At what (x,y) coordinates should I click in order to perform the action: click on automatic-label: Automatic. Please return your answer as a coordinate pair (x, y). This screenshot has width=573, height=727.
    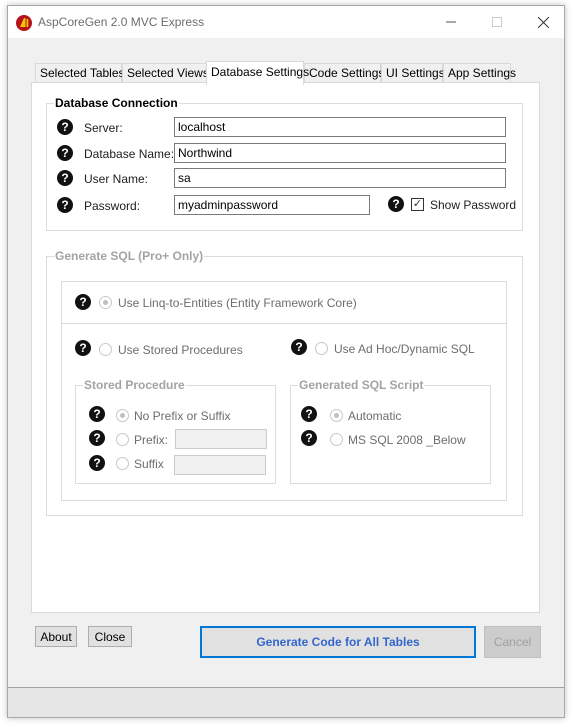
    Looking at the image, I should click on (374, 416).